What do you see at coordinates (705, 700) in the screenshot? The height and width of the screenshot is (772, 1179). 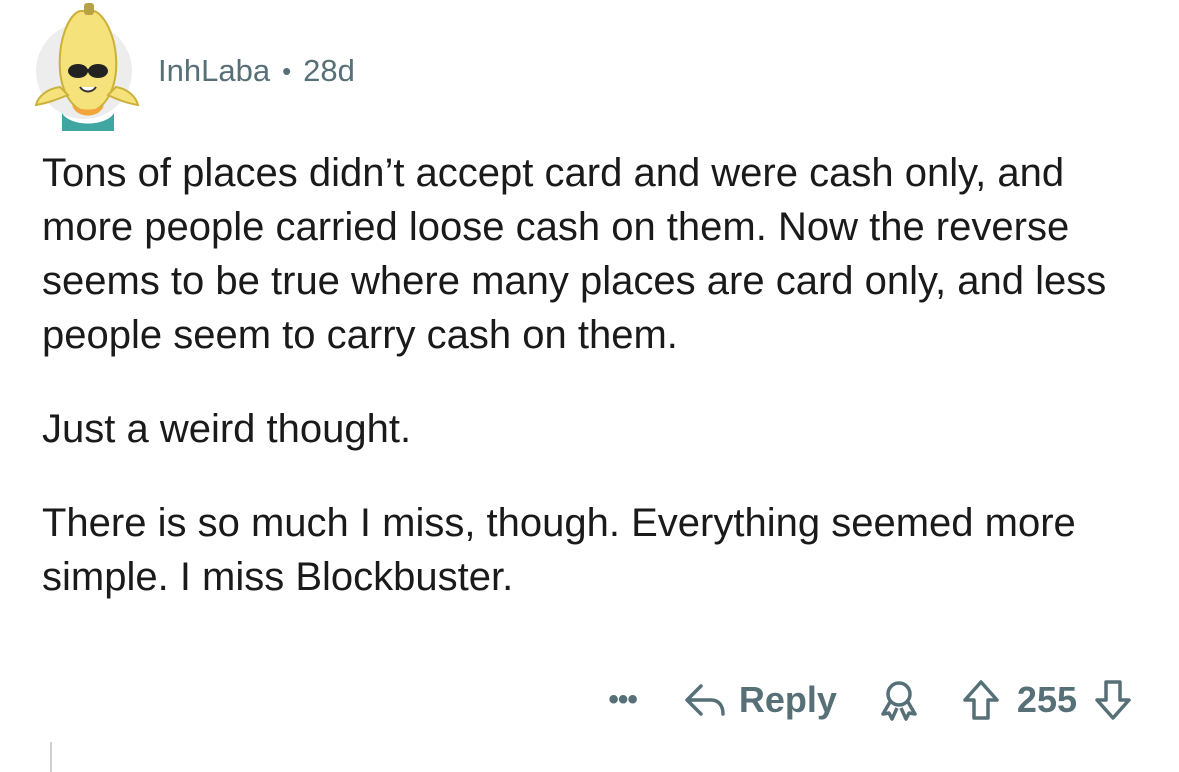 I see `reply-arrow-icon` at bounding box center [705, 700].